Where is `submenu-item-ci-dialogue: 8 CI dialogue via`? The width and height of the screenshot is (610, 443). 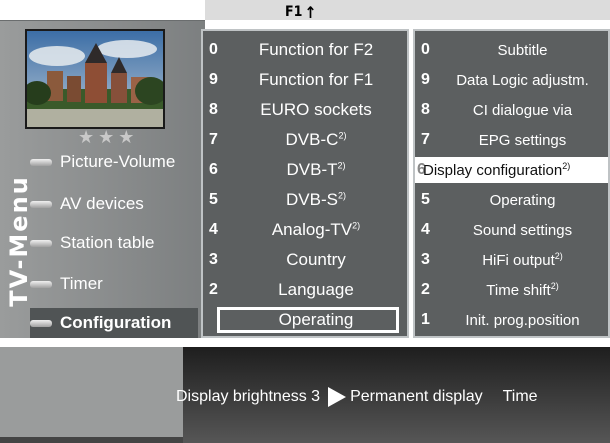 submenu-item-ci-dialogue: 8 CI dialogue via is located at coordinates (511, 110).